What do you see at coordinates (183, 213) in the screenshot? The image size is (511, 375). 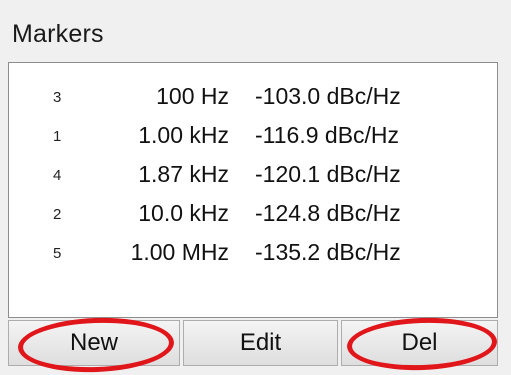 I see `marker-frequency: 10.0 kHz` at bounding box center [183, 213].